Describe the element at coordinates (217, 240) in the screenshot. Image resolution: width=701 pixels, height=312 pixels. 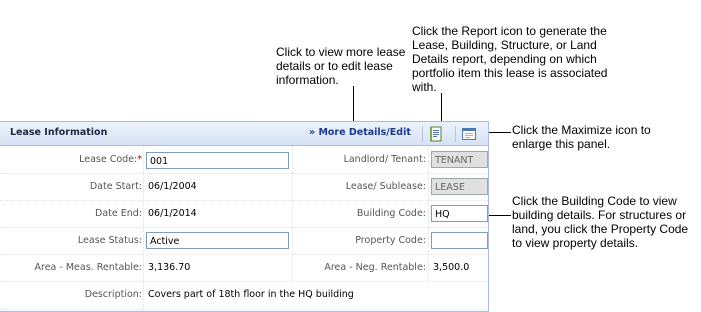
I see `lease-status-input: Active` at that location.